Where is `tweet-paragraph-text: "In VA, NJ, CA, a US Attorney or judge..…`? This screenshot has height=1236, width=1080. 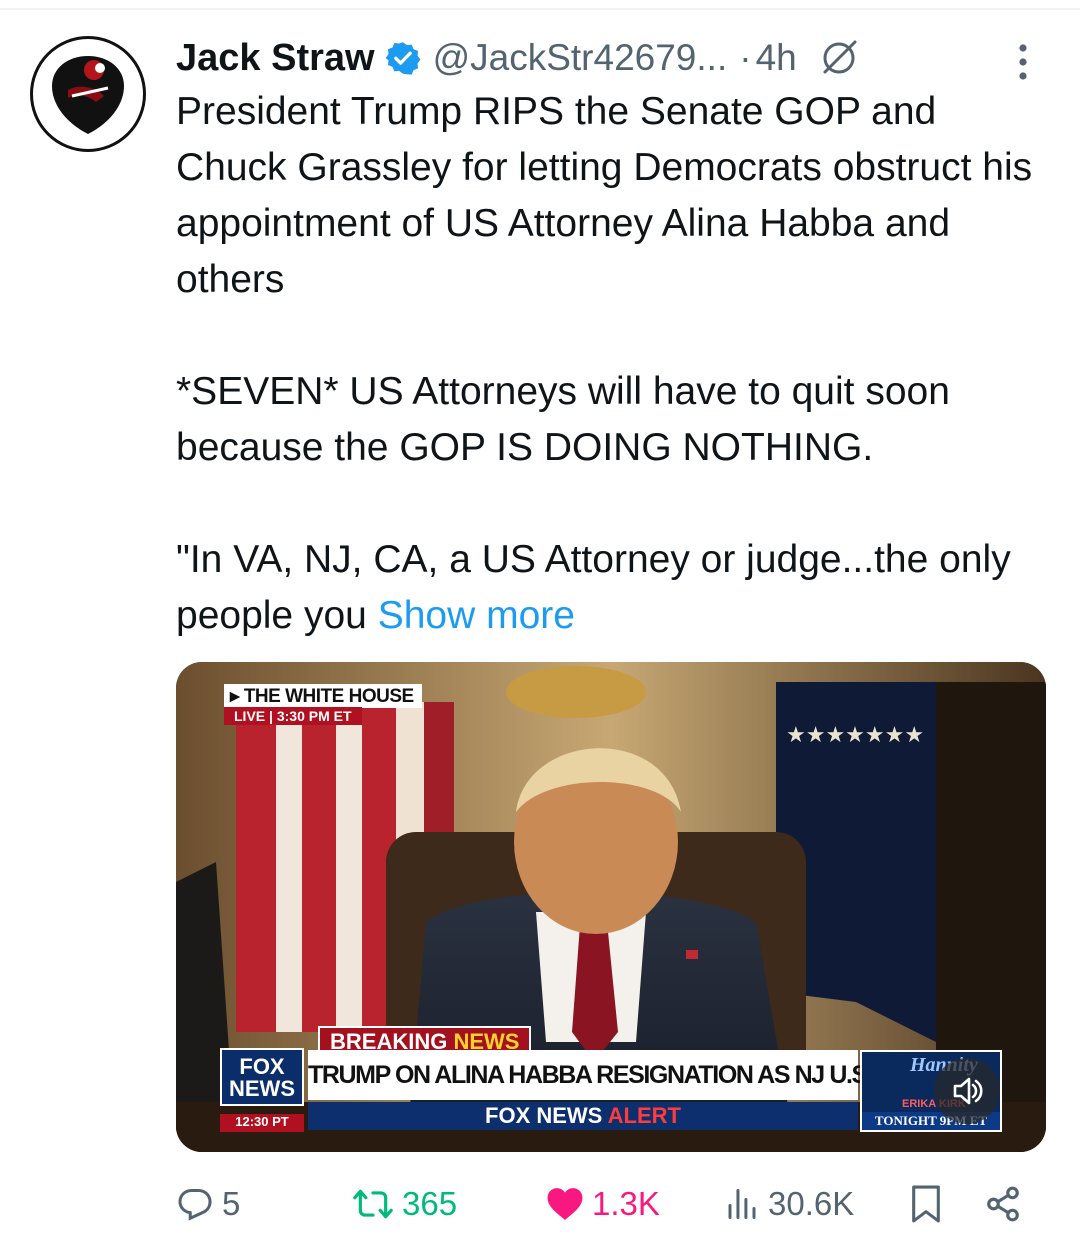 tweet-paragraph-text: "In VA, NJ, CA, a US Attorney or judge..… is located at coordinates (593, 587).